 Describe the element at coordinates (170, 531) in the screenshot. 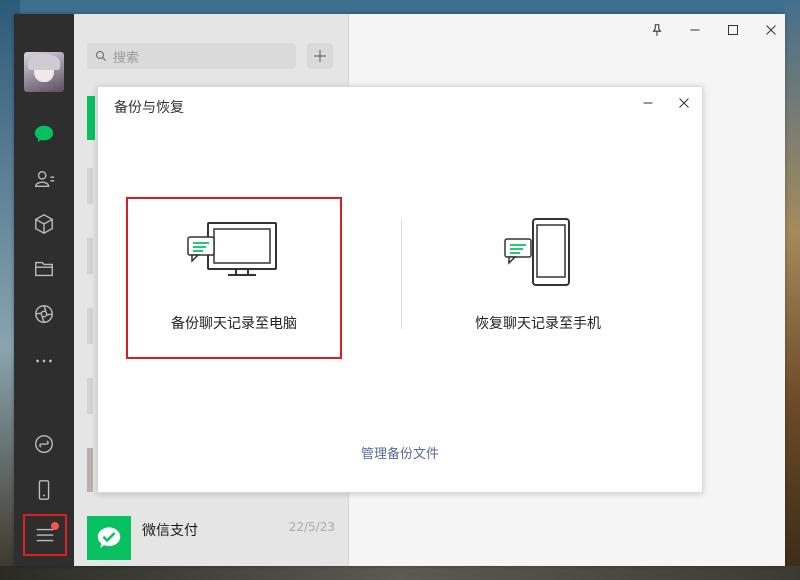

I see `chat-name: 微信支付` at that location.